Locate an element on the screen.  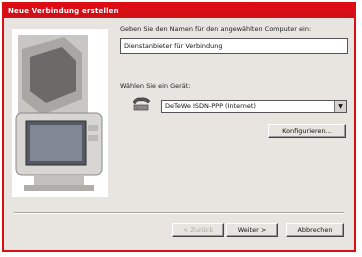
modem-phone-icon is located at coordinates (142, 104).